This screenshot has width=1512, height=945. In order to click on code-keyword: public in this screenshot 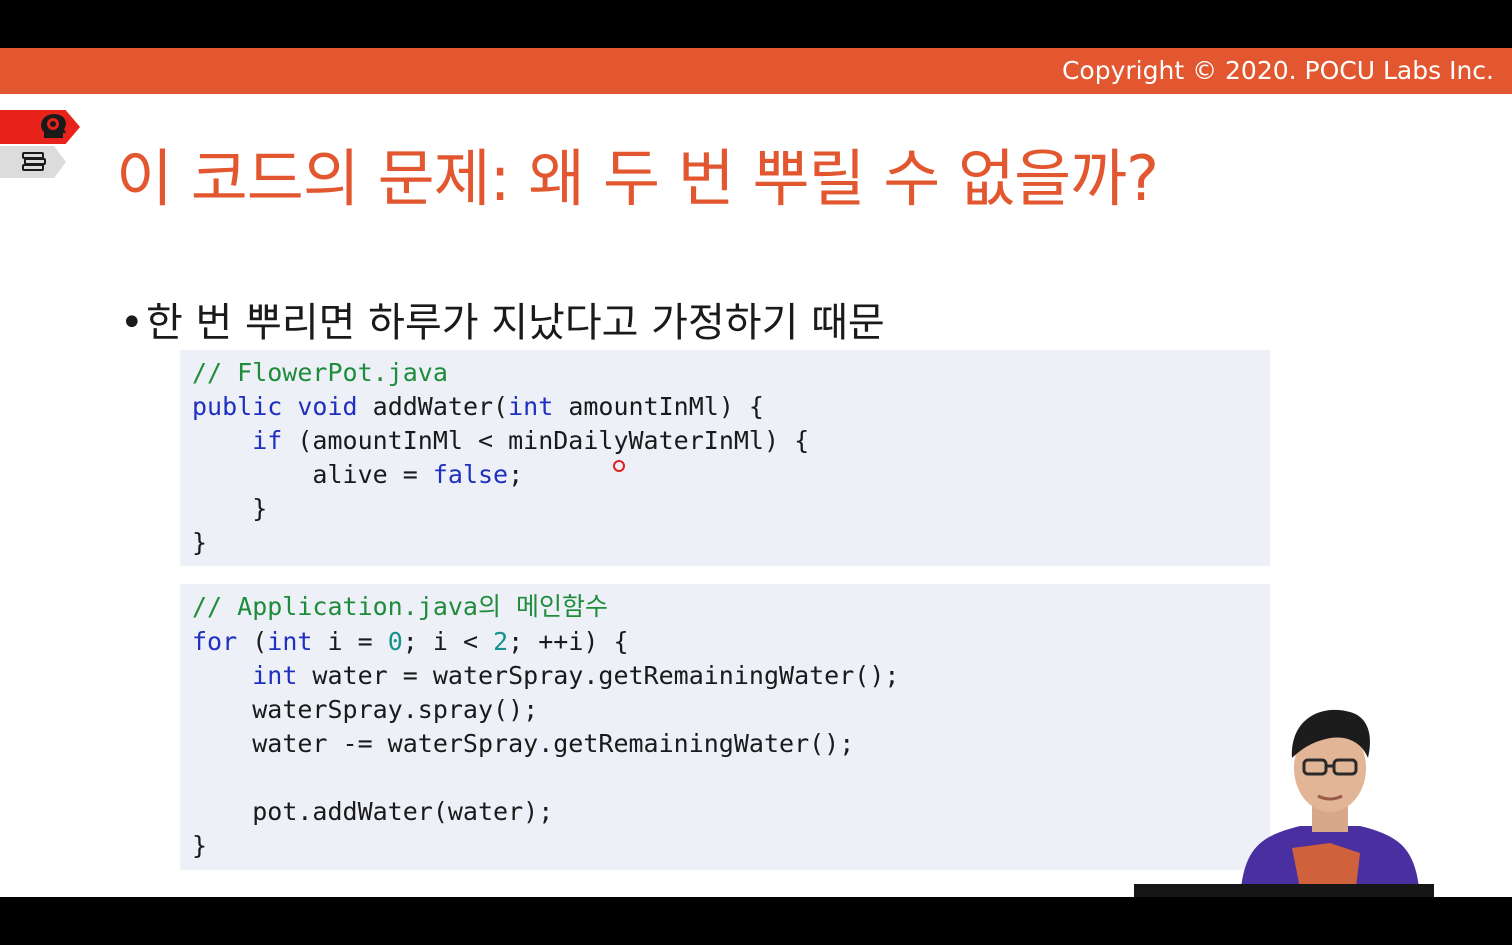, I will do `click(237, 406)`.